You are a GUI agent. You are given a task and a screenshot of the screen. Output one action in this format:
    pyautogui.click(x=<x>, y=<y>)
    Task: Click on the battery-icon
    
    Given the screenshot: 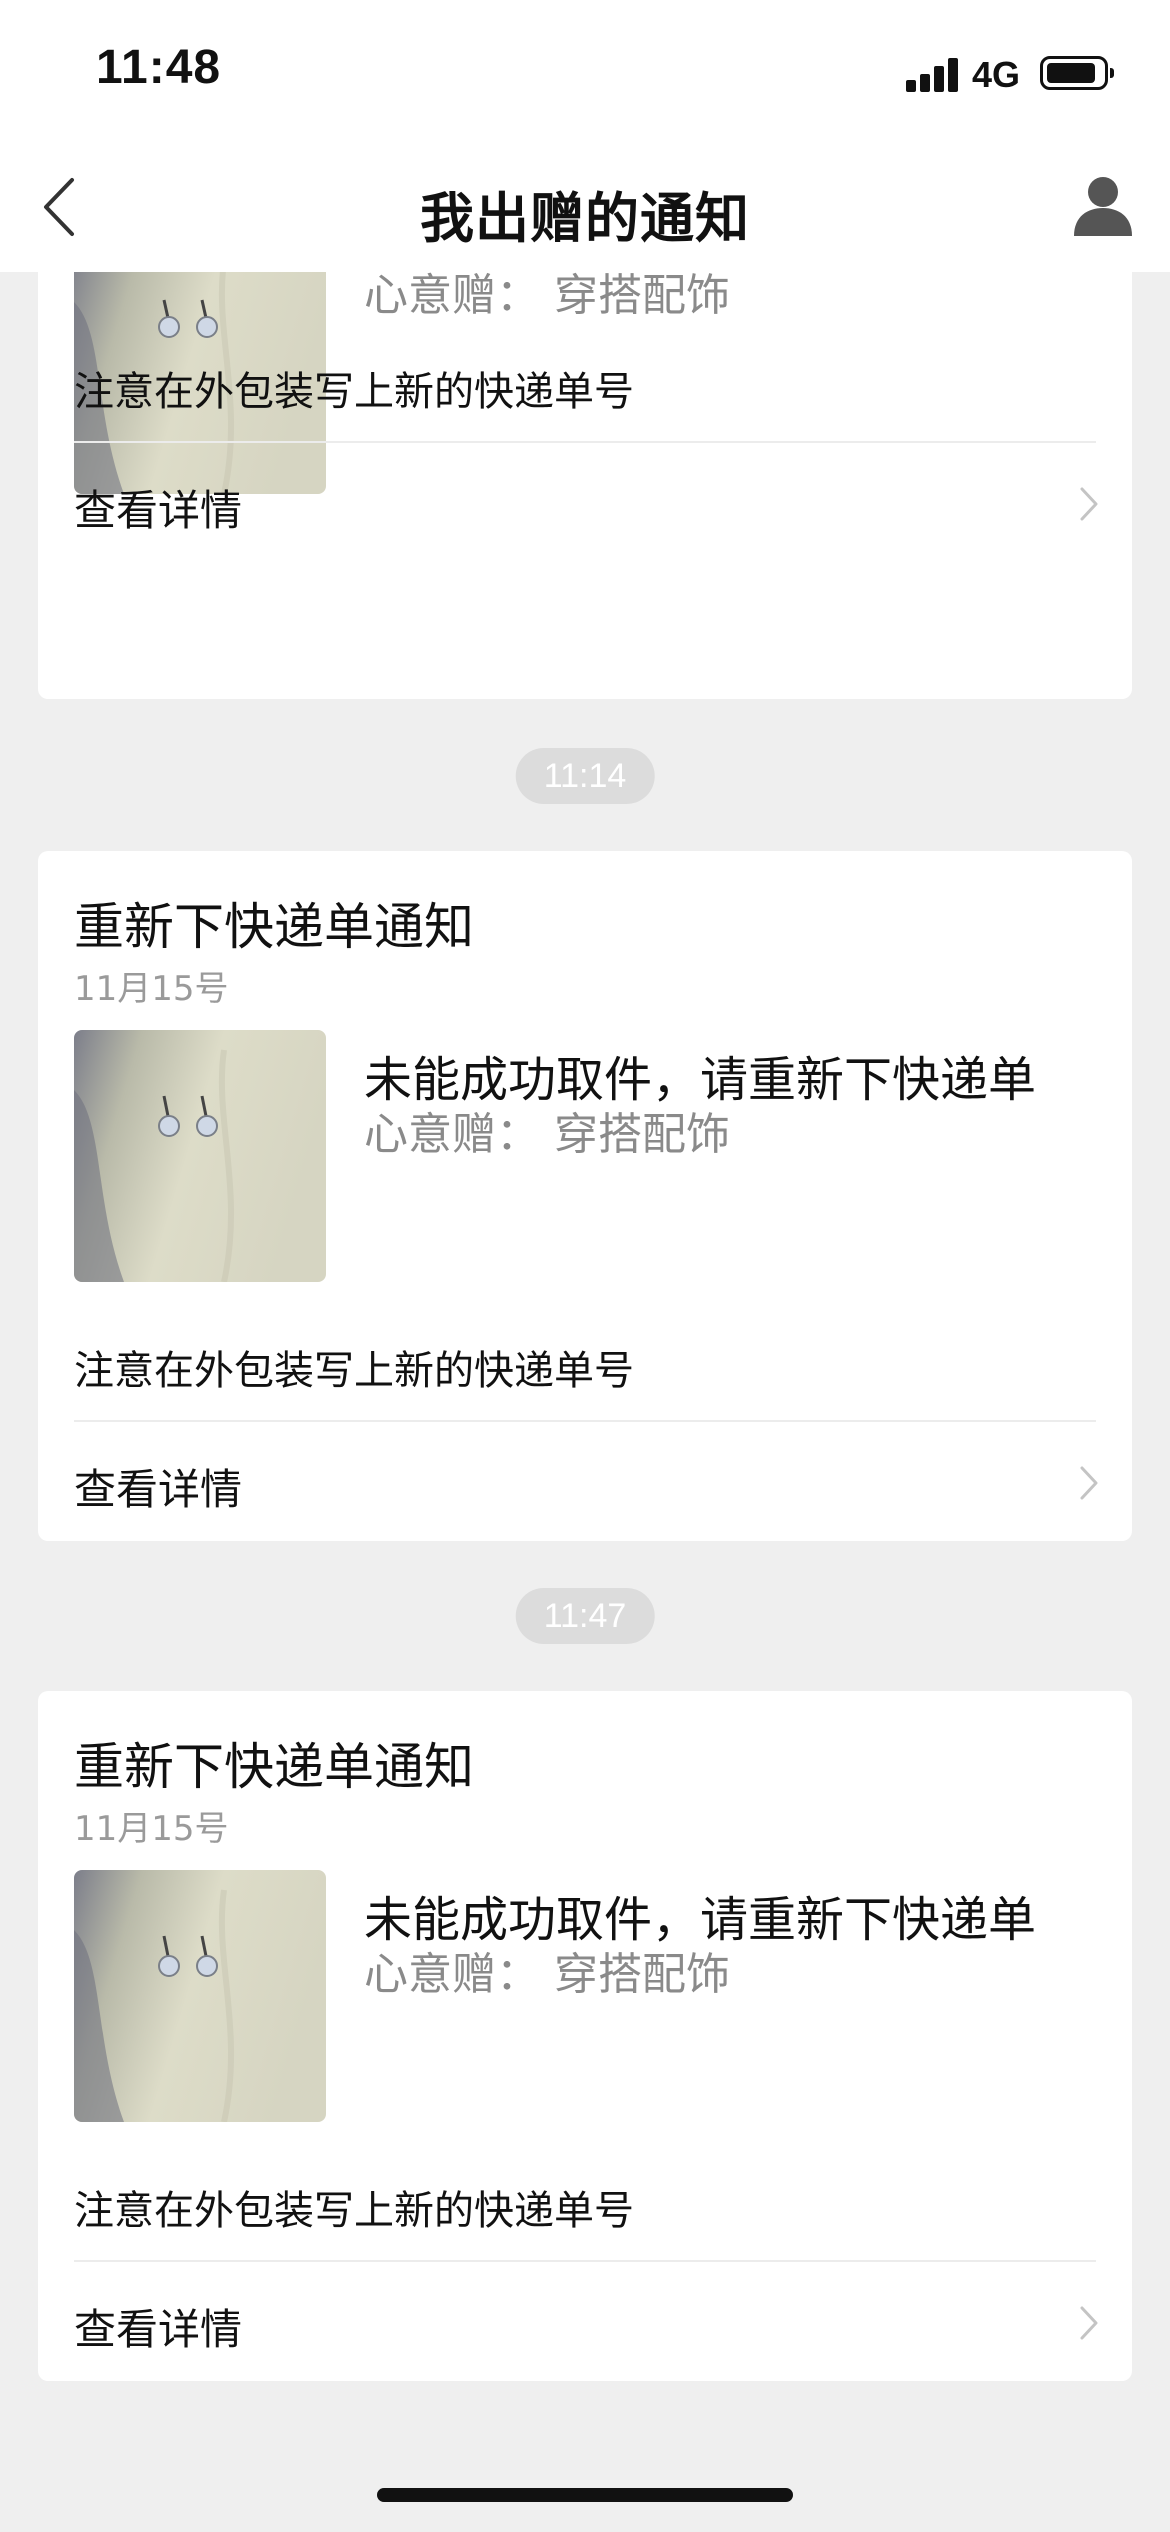 What is the action you would take?
    pyautogui.click(x=1077, y=73)
    